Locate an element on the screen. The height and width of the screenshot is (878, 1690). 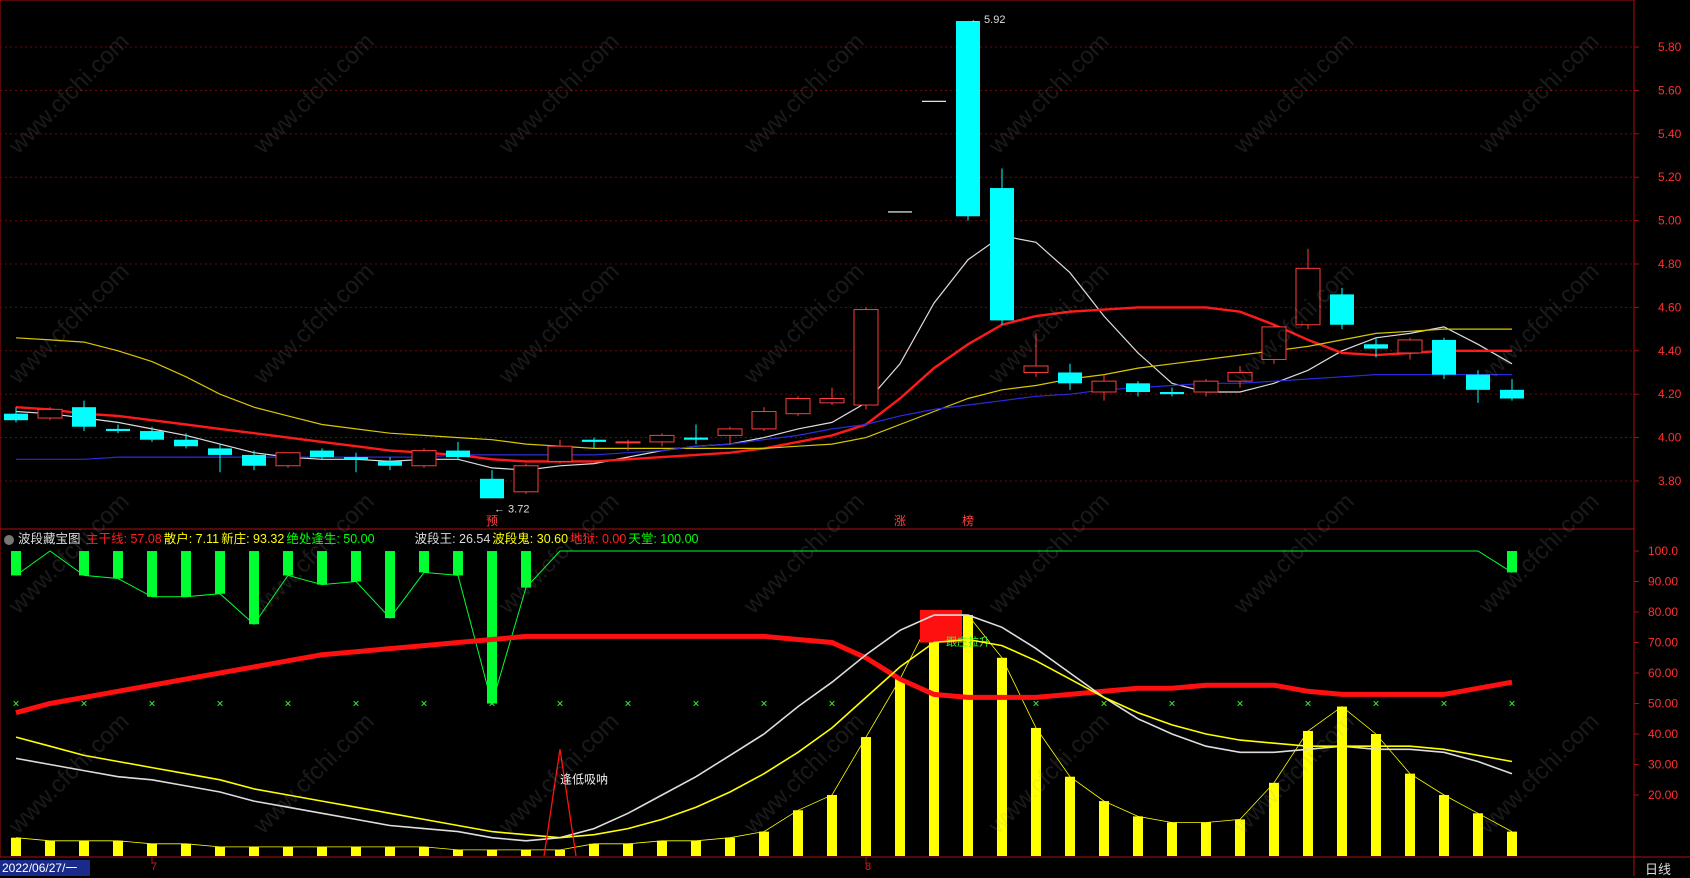
price-tick-label: 4.00 is located at coordinates (1670, 438).